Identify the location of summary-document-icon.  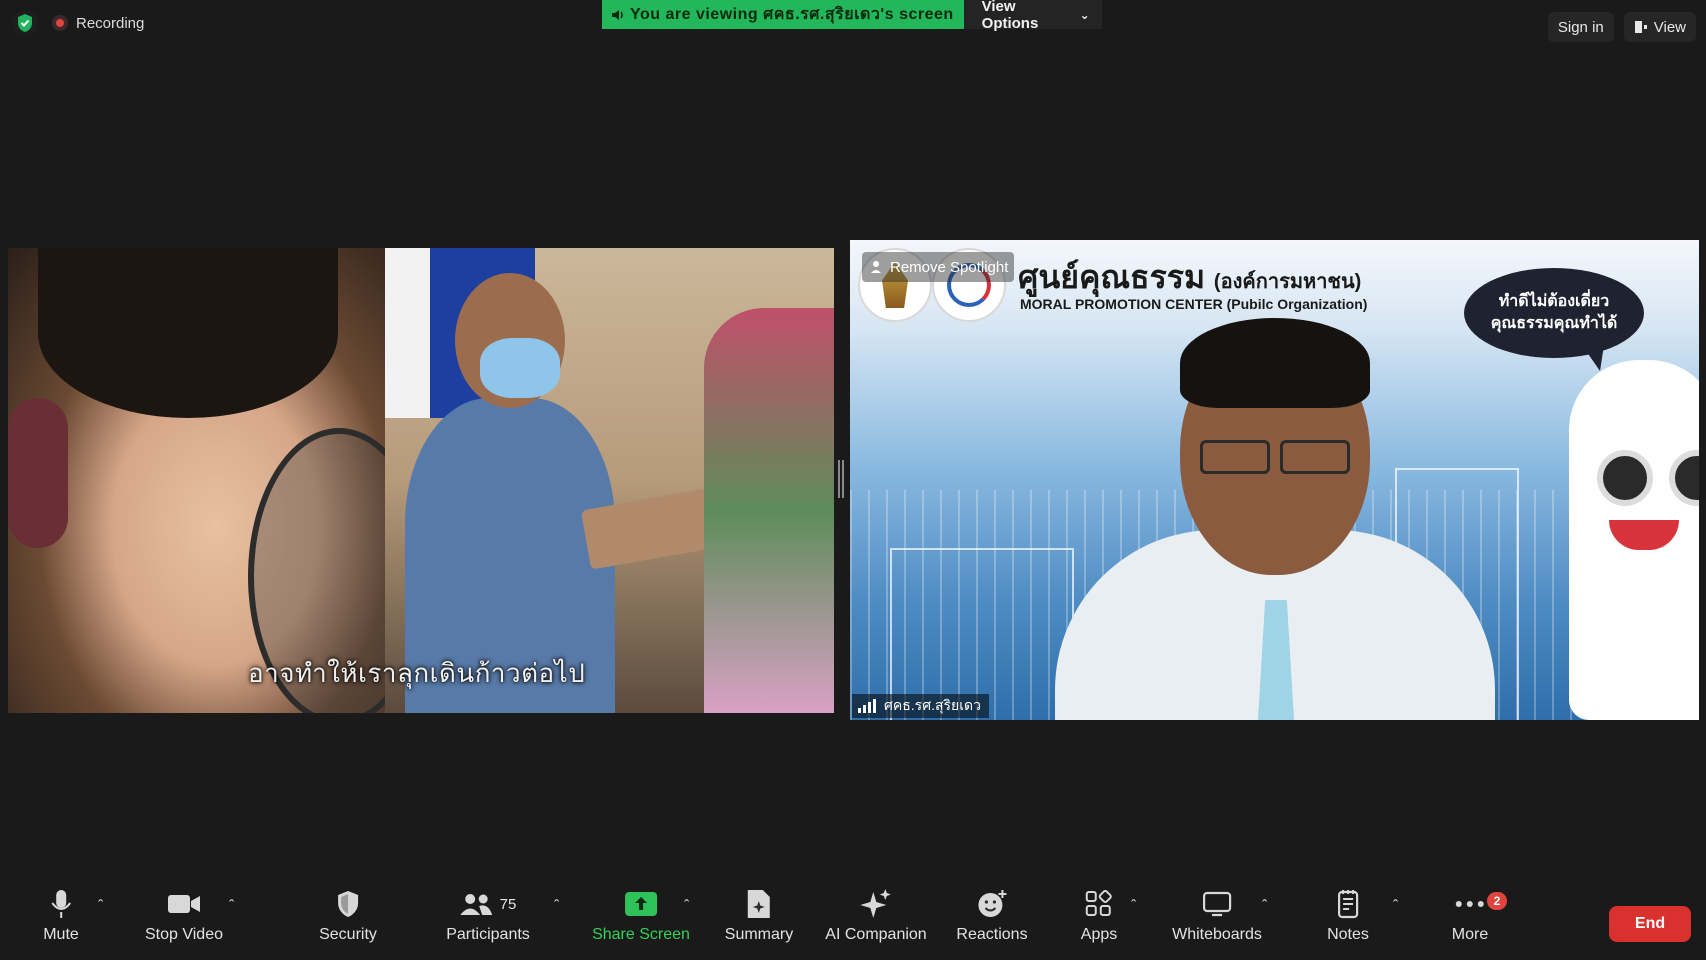
(758, 904).